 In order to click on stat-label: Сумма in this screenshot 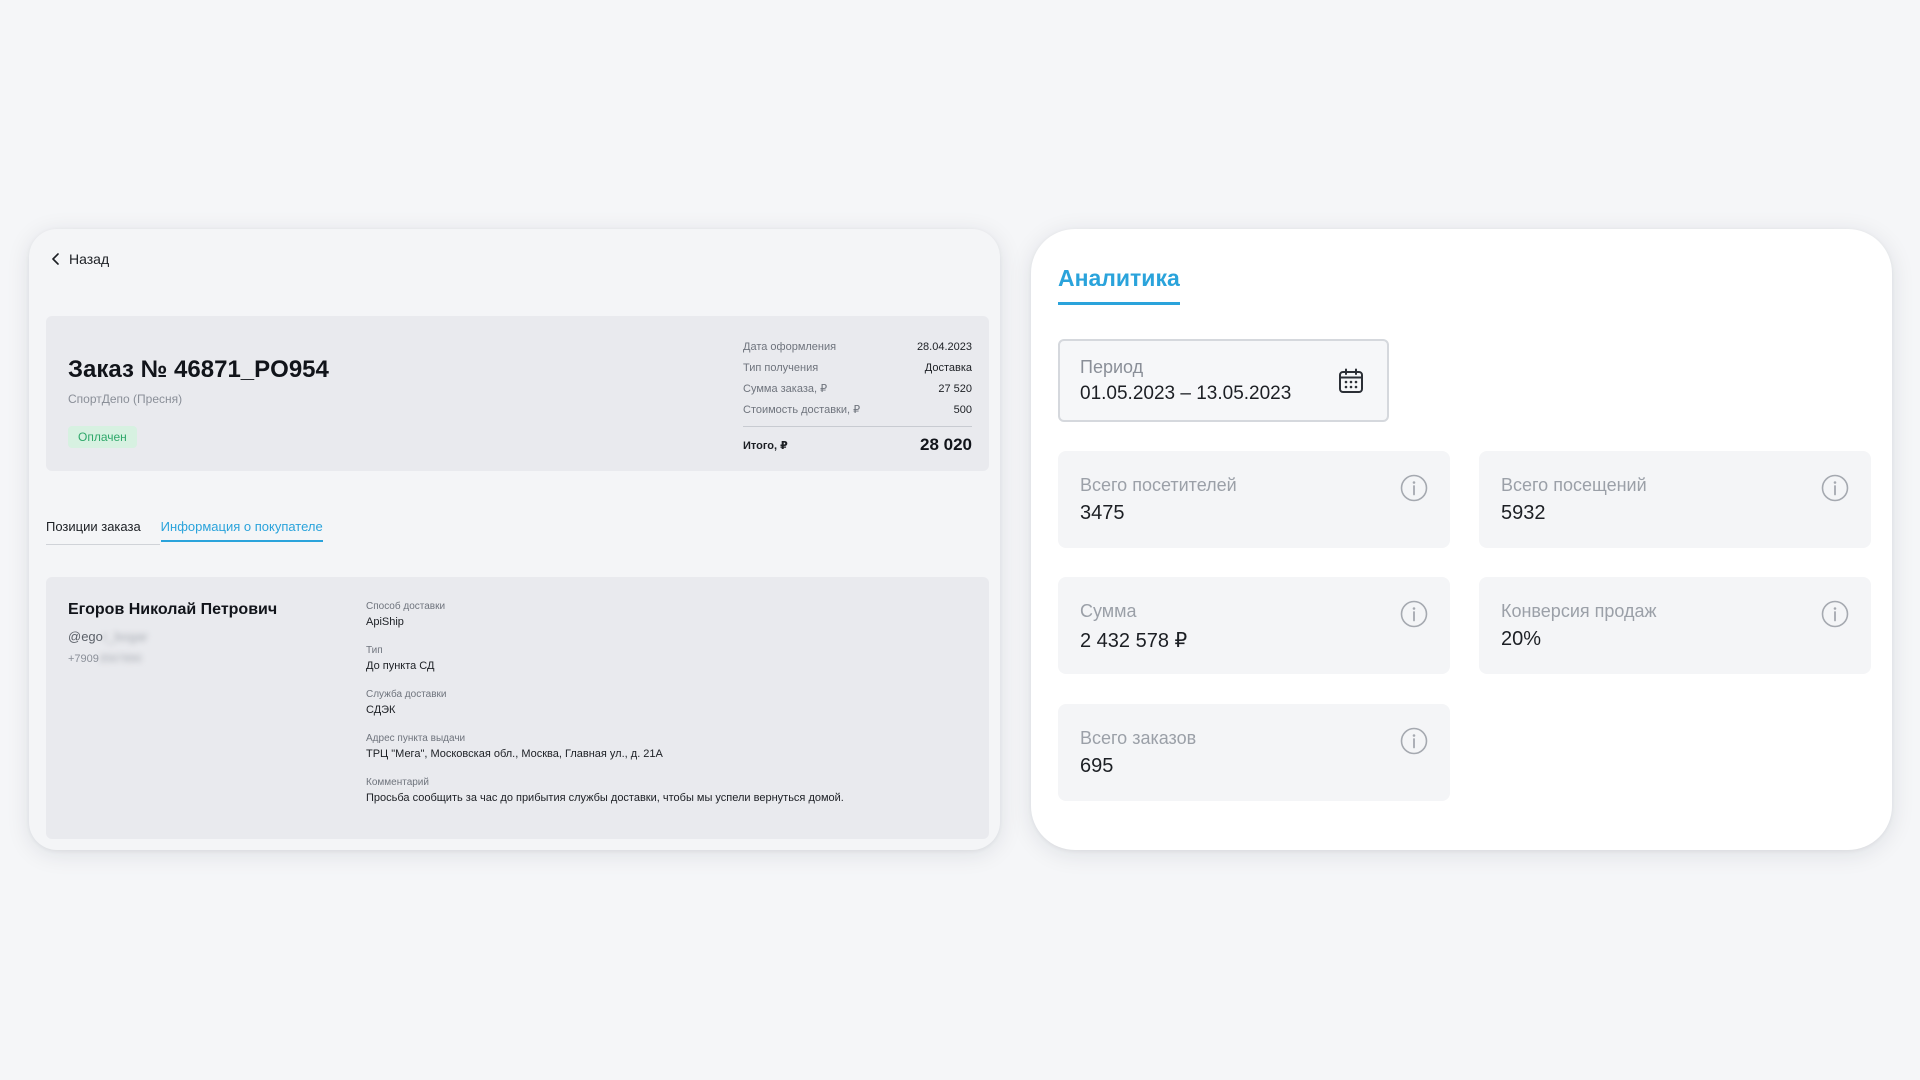, I will do `click(1108, 611)`.